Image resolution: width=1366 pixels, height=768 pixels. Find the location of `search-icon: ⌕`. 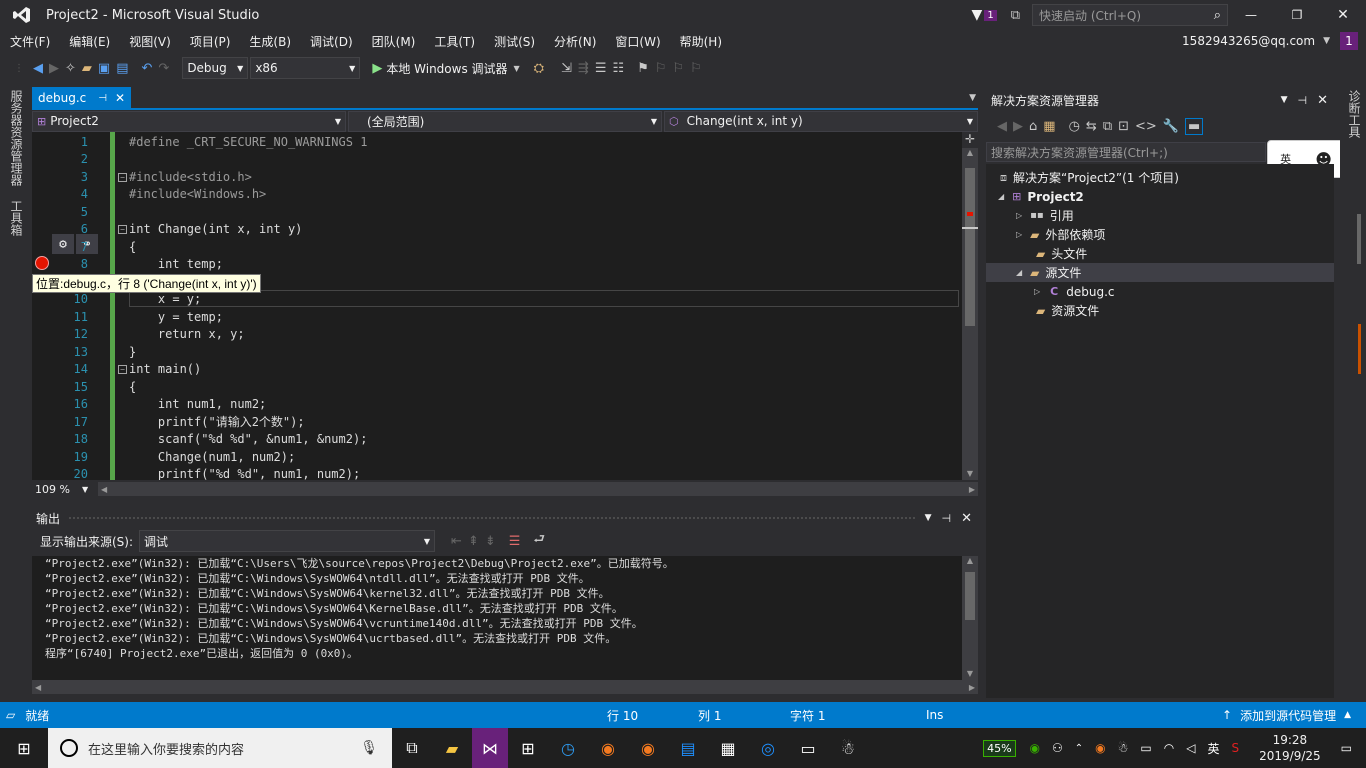

search-icon: ⌕ is located at coordinates (1217, 15).